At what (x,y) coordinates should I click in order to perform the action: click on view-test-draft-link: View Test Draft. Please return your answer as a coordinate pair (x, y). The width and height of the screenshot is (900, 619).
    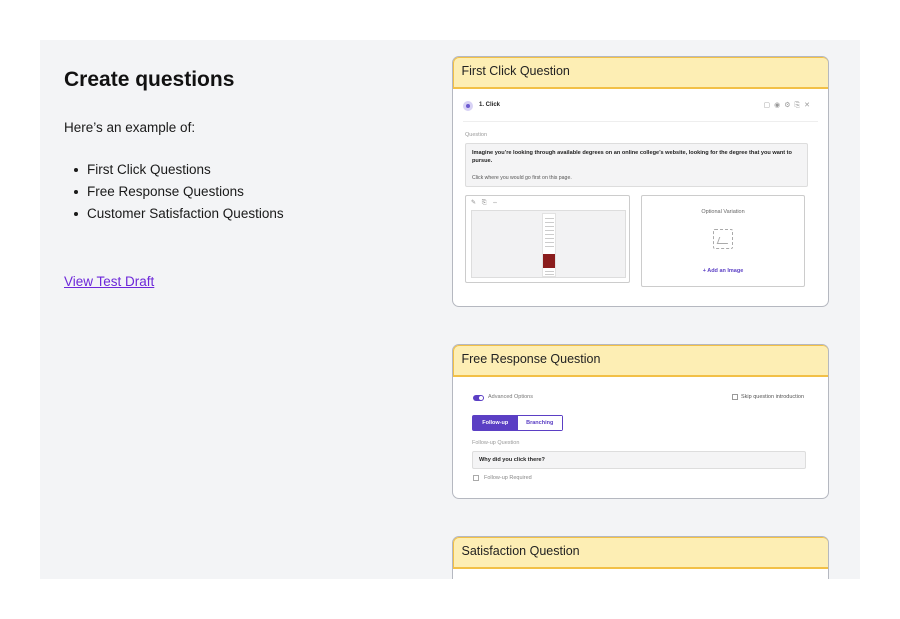
    Looking at the image, I should click on (109, 281).